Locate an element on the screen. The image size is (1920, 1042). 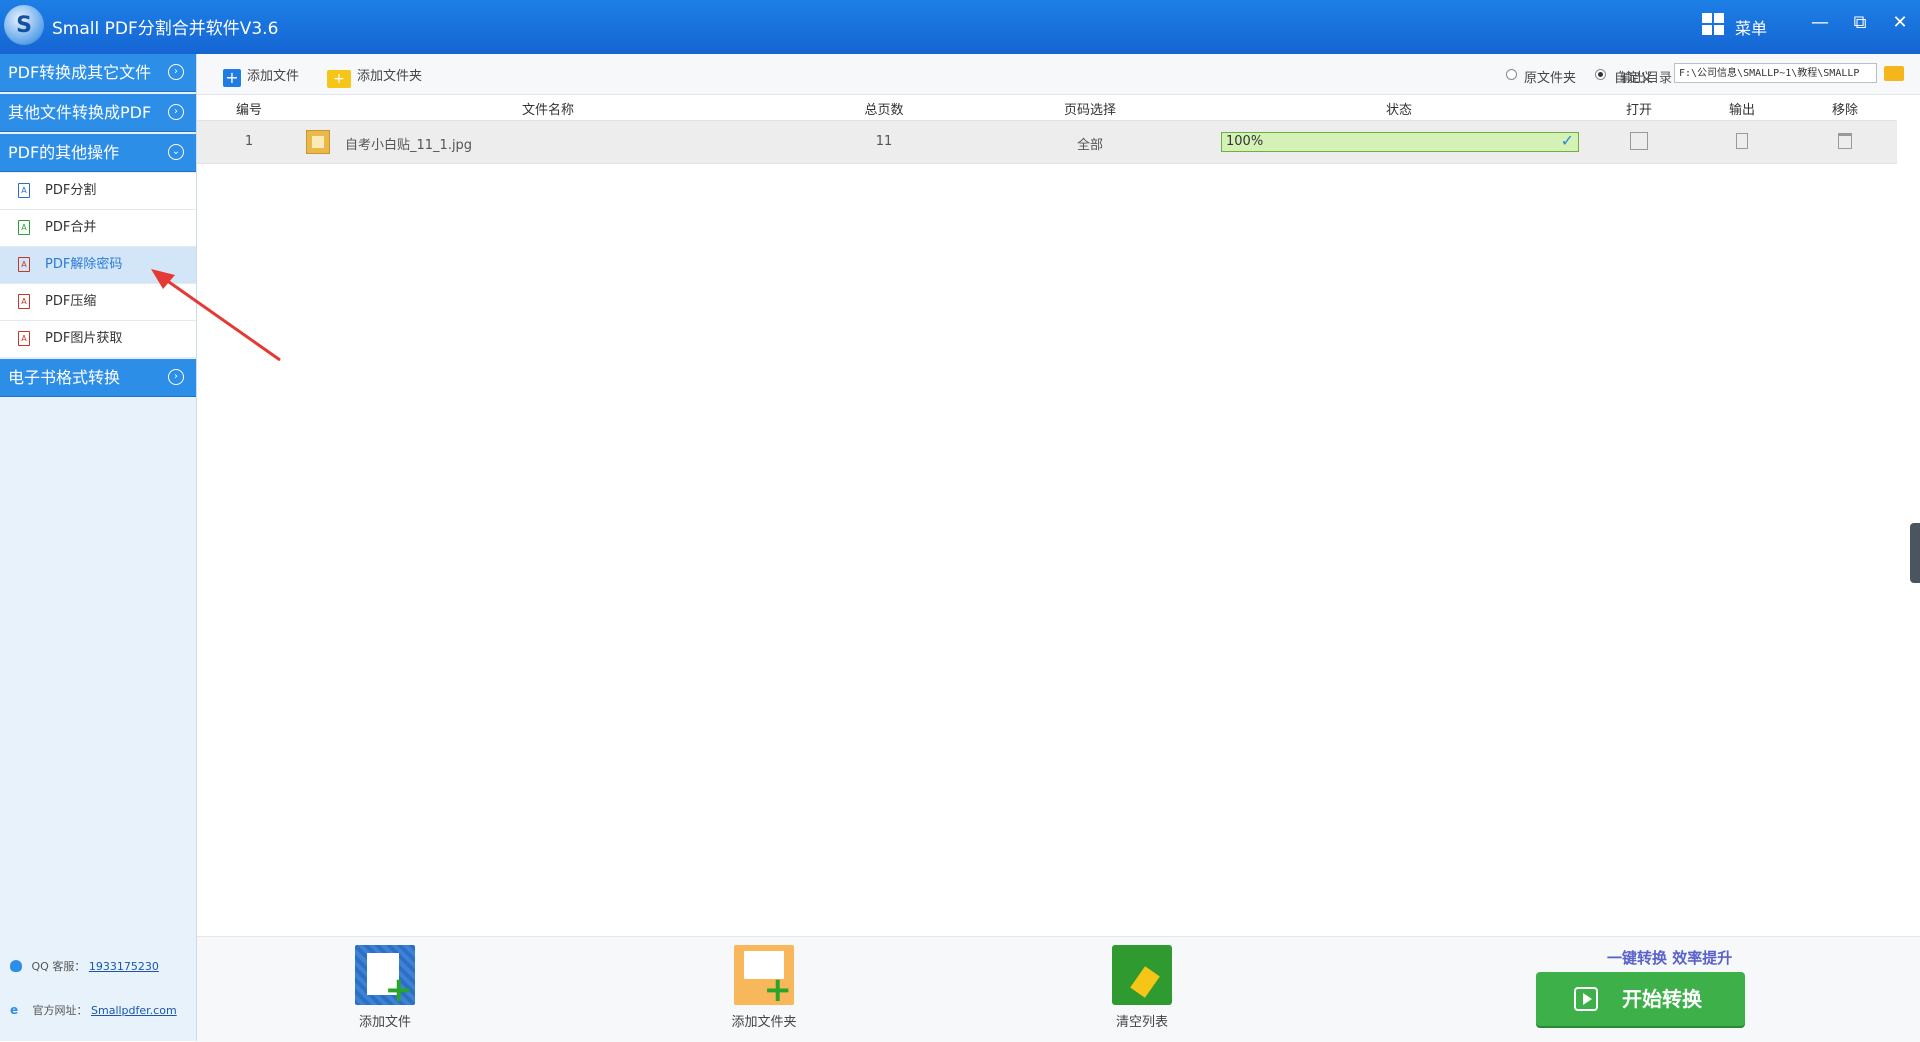
image-file-icon is located at coordinates (318, 142).